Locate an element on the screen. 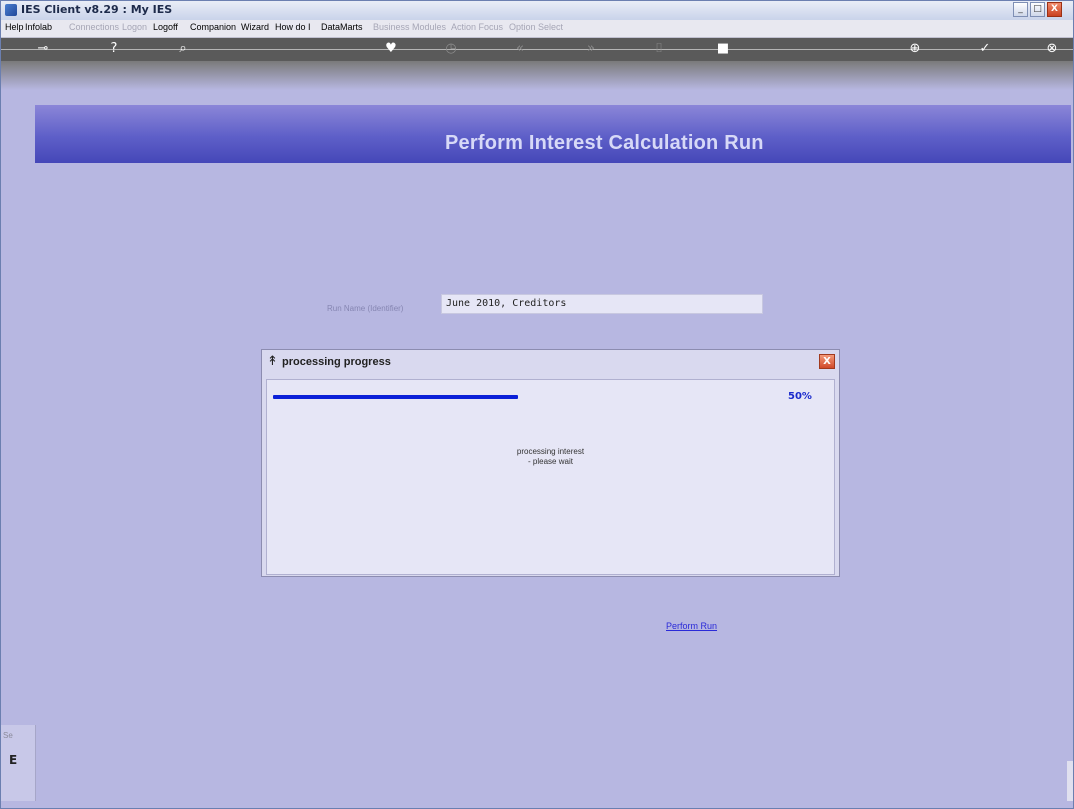 The height and width of the screenshot is (809, 1074). run-name-label: Run Name (Identifier) is located at coordinates (365, 308).